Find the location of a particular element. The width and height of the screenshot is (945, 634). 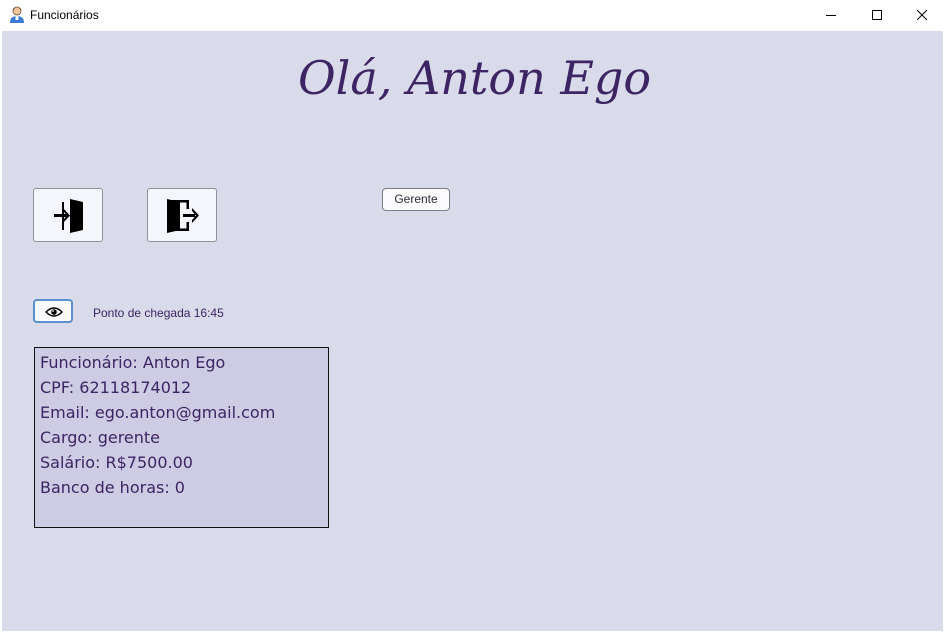

exit-door-icon is located at coordinates (183, 216).